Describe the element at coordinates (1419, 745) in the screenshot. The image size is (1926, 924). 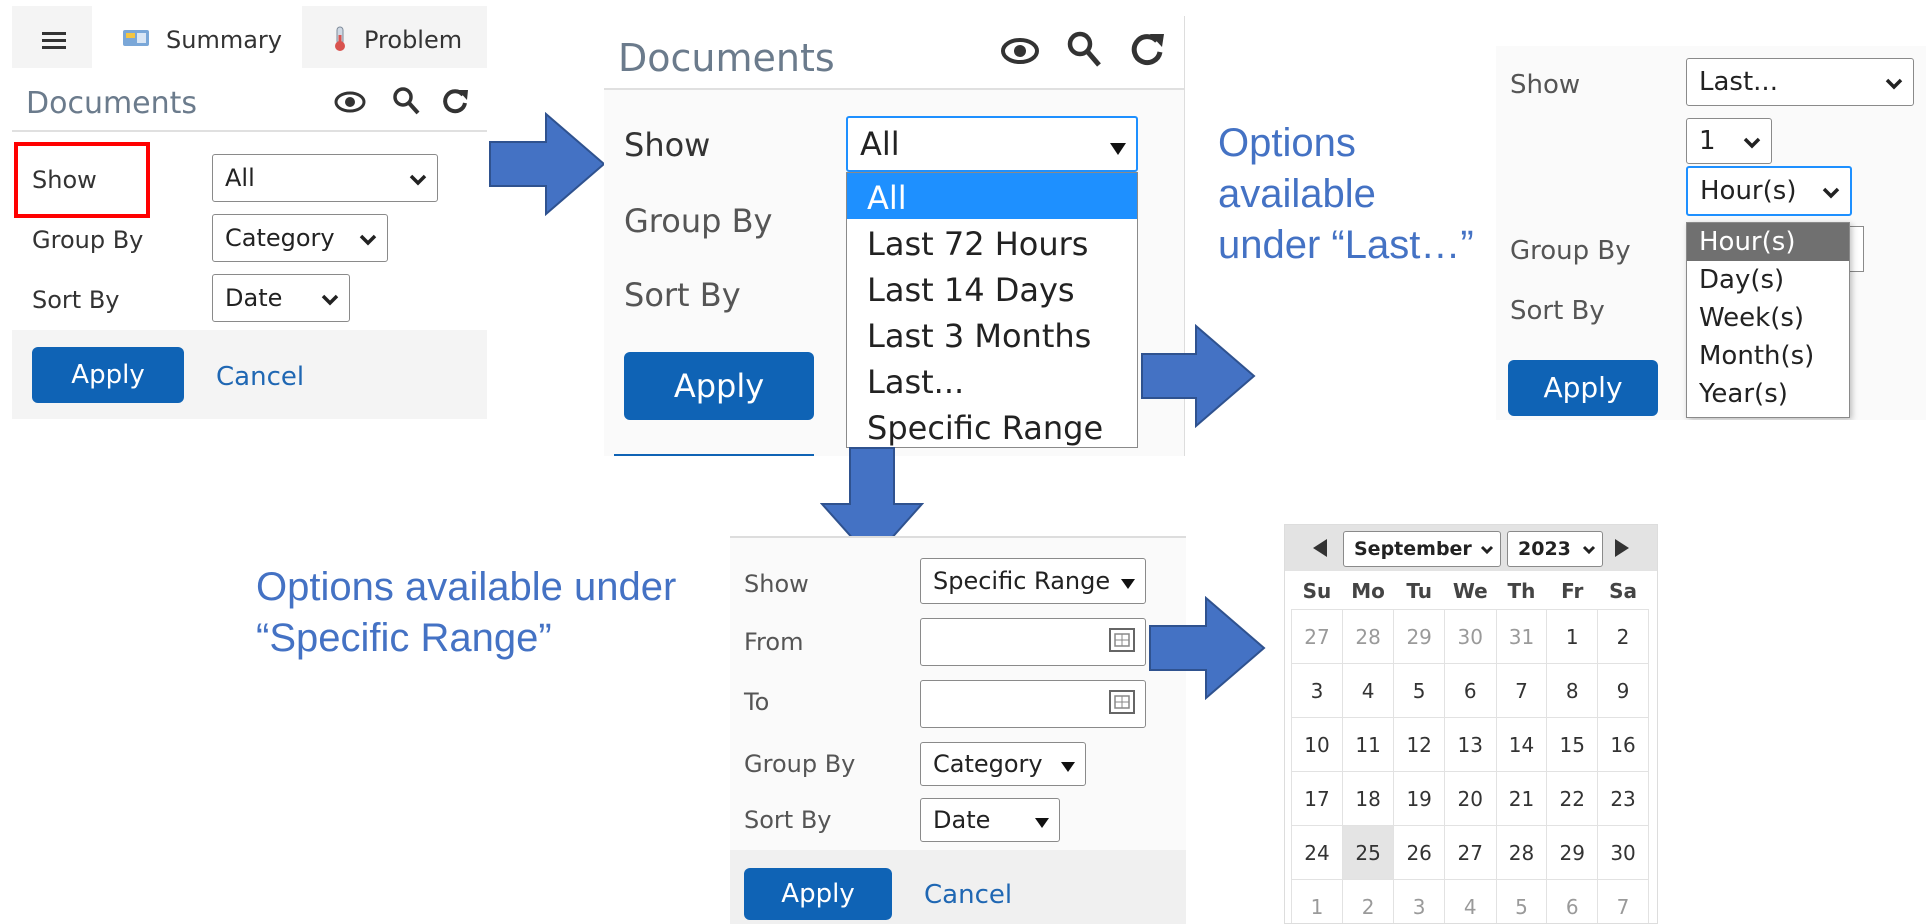
I see `calendar-day: 12` at that location.